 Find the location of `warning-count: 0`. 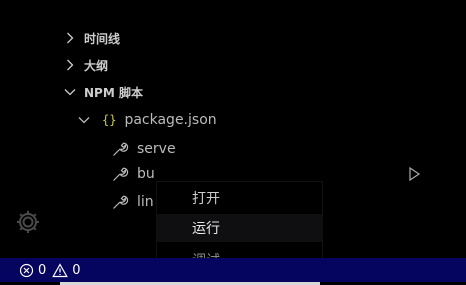

warning-count: 0 is located at coordinates (76, 270).